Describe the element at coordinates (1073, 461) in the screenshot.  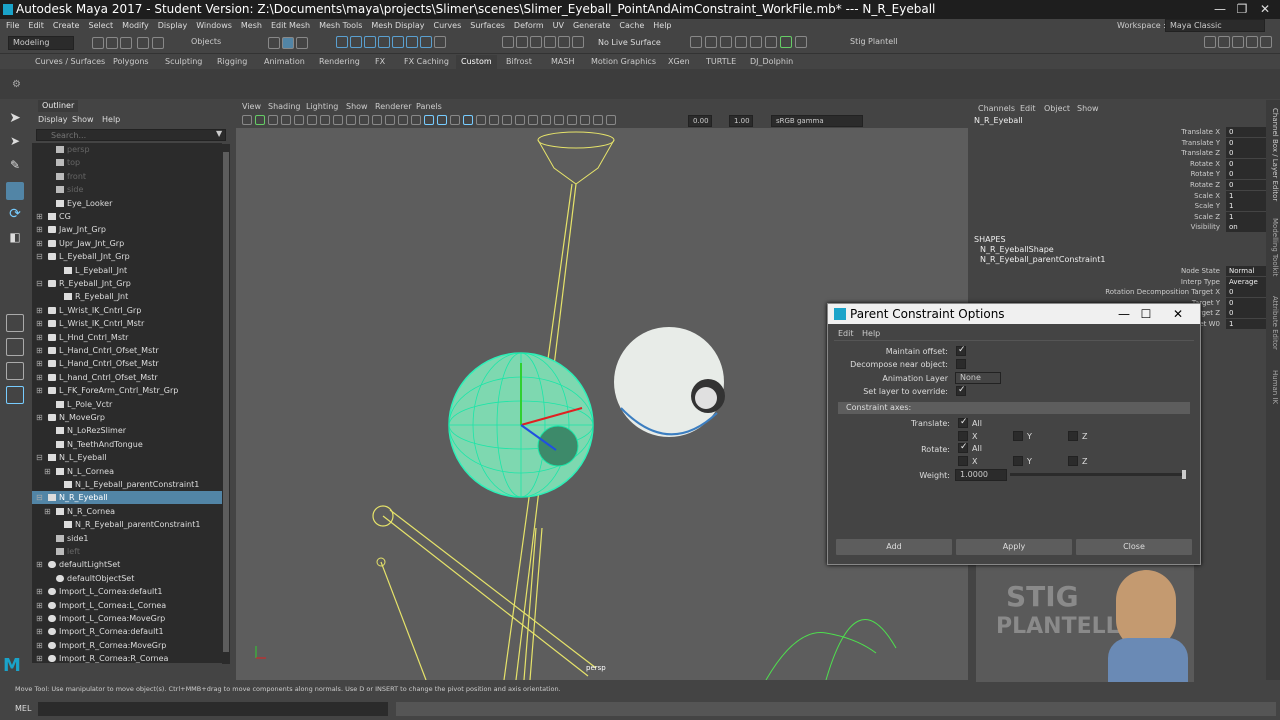
I see `rotate-z-checkbox` at that location.